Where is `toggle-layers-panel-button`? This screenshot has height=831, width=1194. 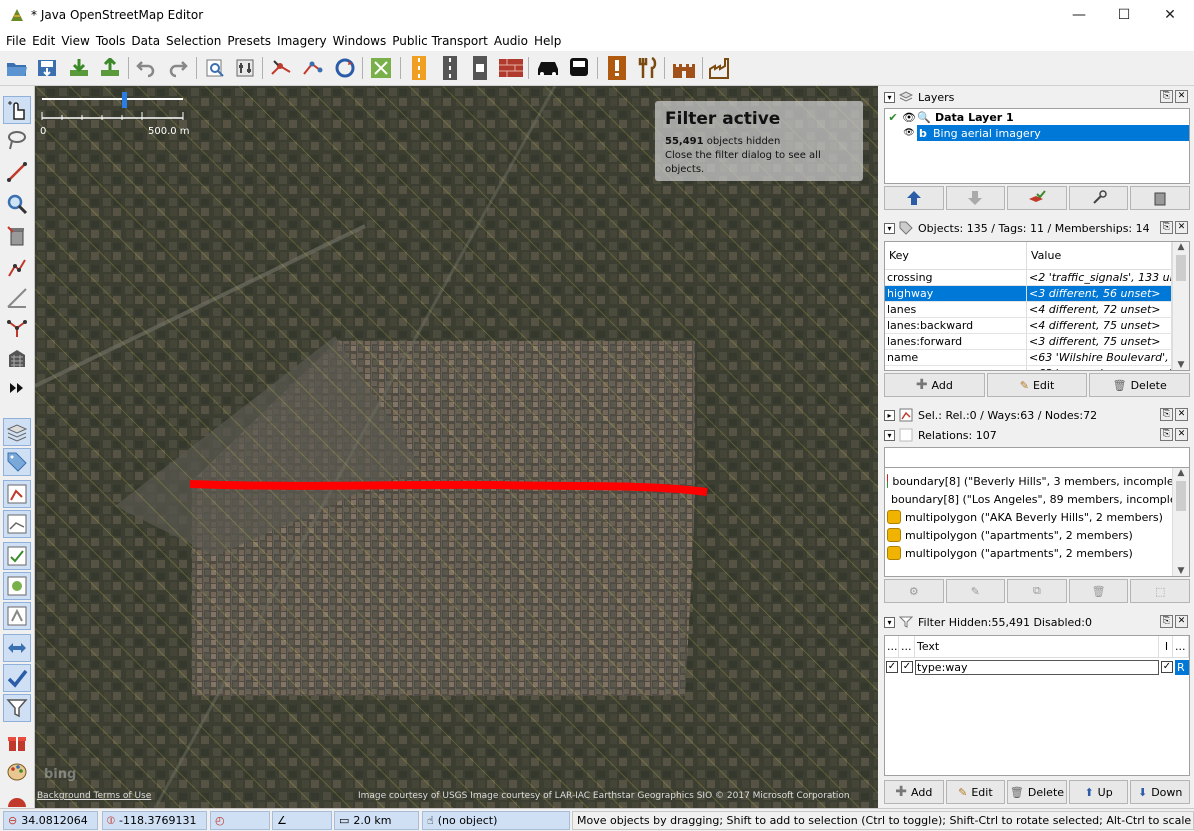 toggle-layers-panel-button is located at coordinates (17, 432).